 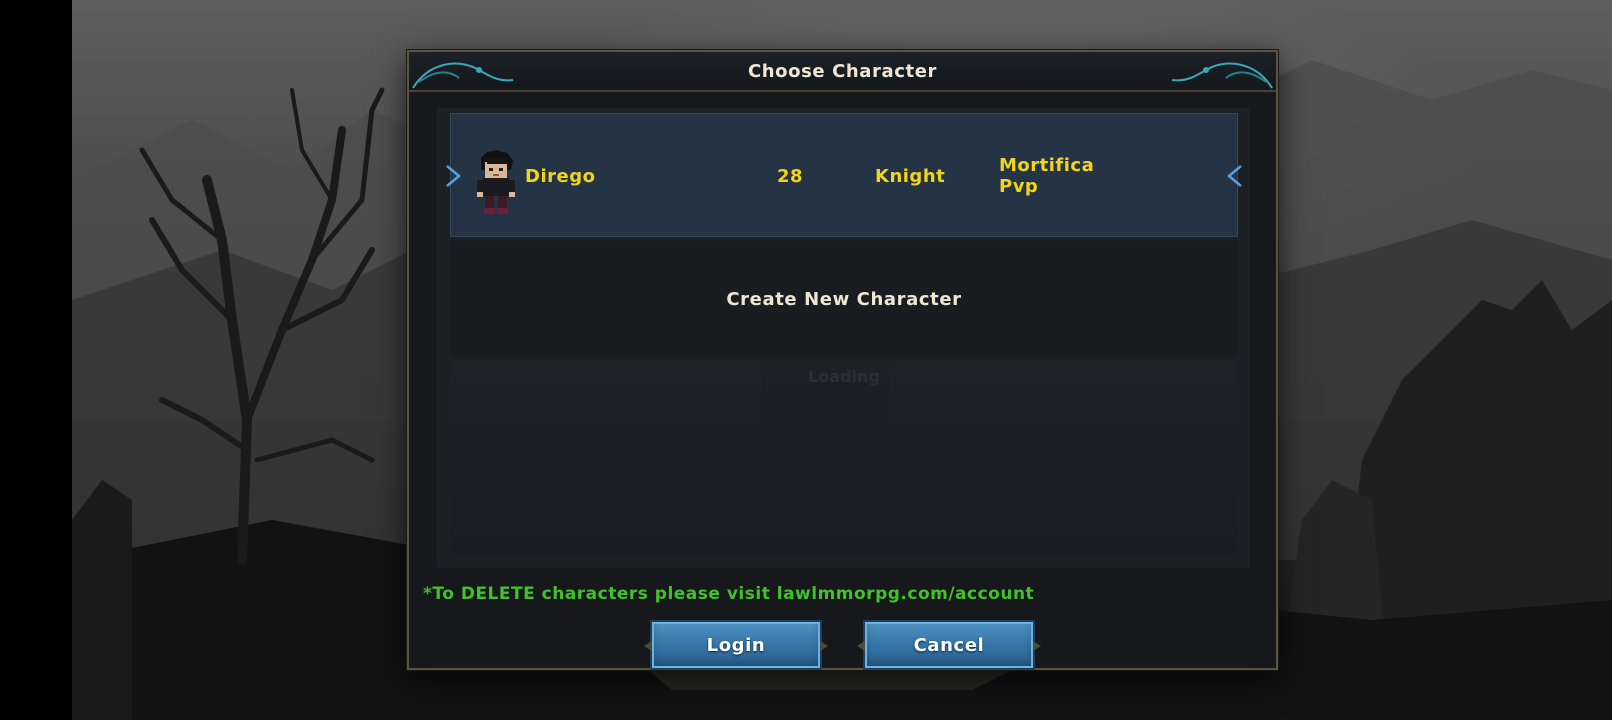 I want to click on character-world: Mortifica Pvp, so click(x=1064, y=176).